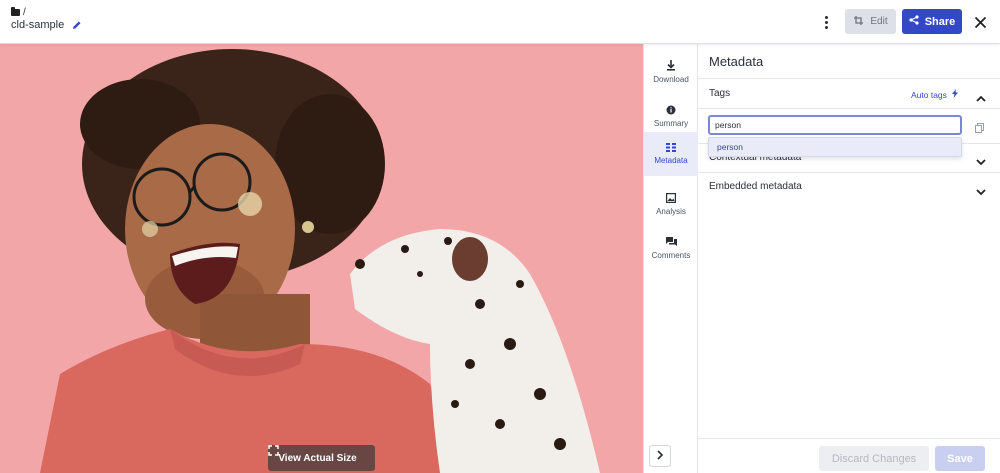  I want to click on auto-tags-button: Auto tags, so click(934, 94).